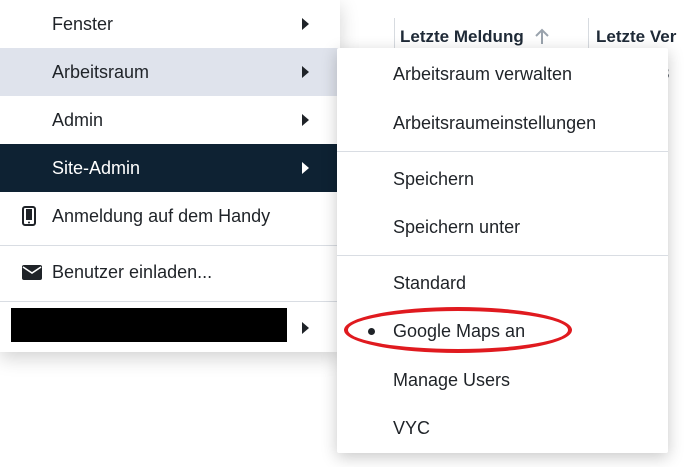 This screenshot has height=467, width=688. What do you see at coordinates (434, 178) in the screenshot?
I see `submenu-item-label: Speichern` at bounding box center [434, 178].